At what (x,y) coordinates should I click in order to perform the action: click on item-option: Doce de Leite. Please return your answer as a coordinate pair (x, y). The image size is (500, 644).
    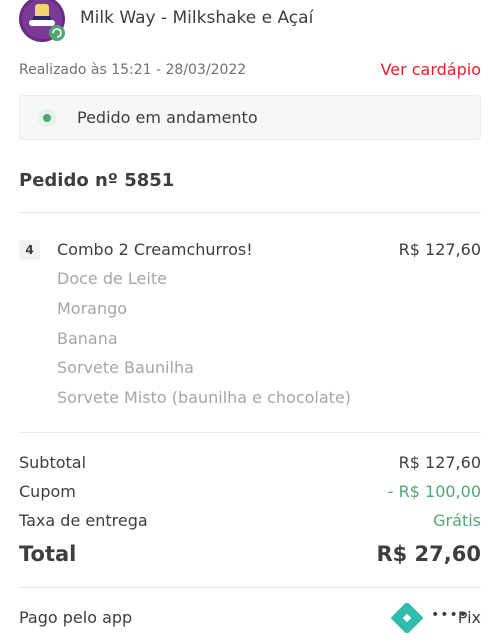
    Looking at the image, I should click on (112, 278).